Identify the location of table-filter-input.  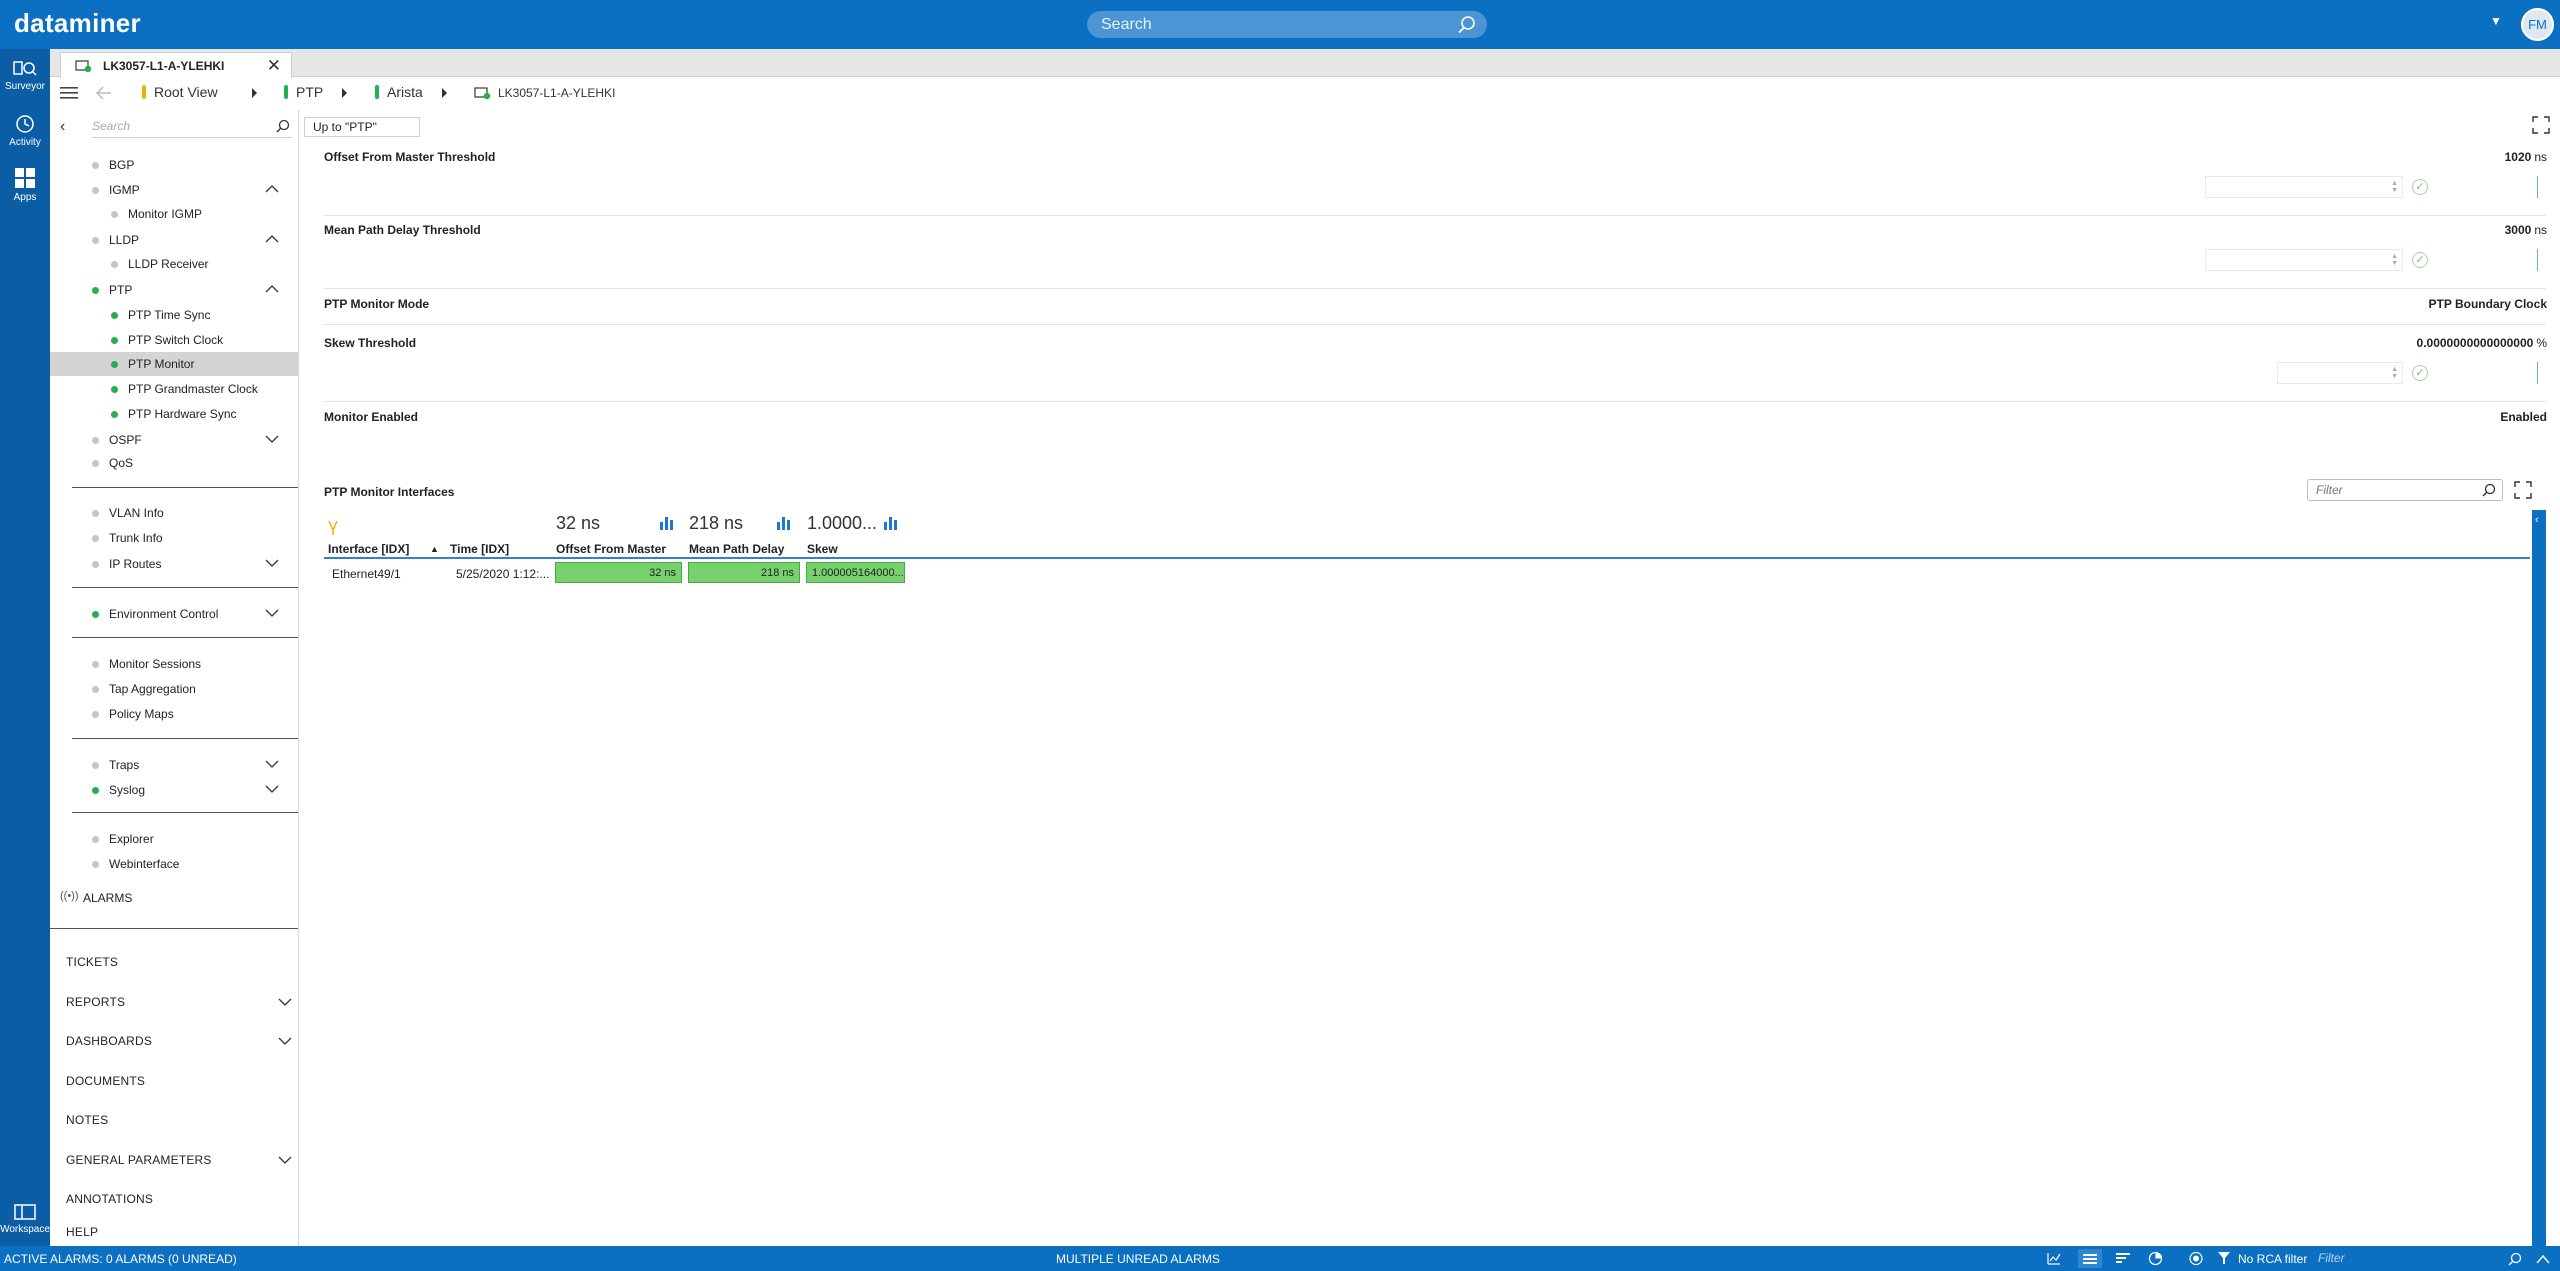
(2396, 490).